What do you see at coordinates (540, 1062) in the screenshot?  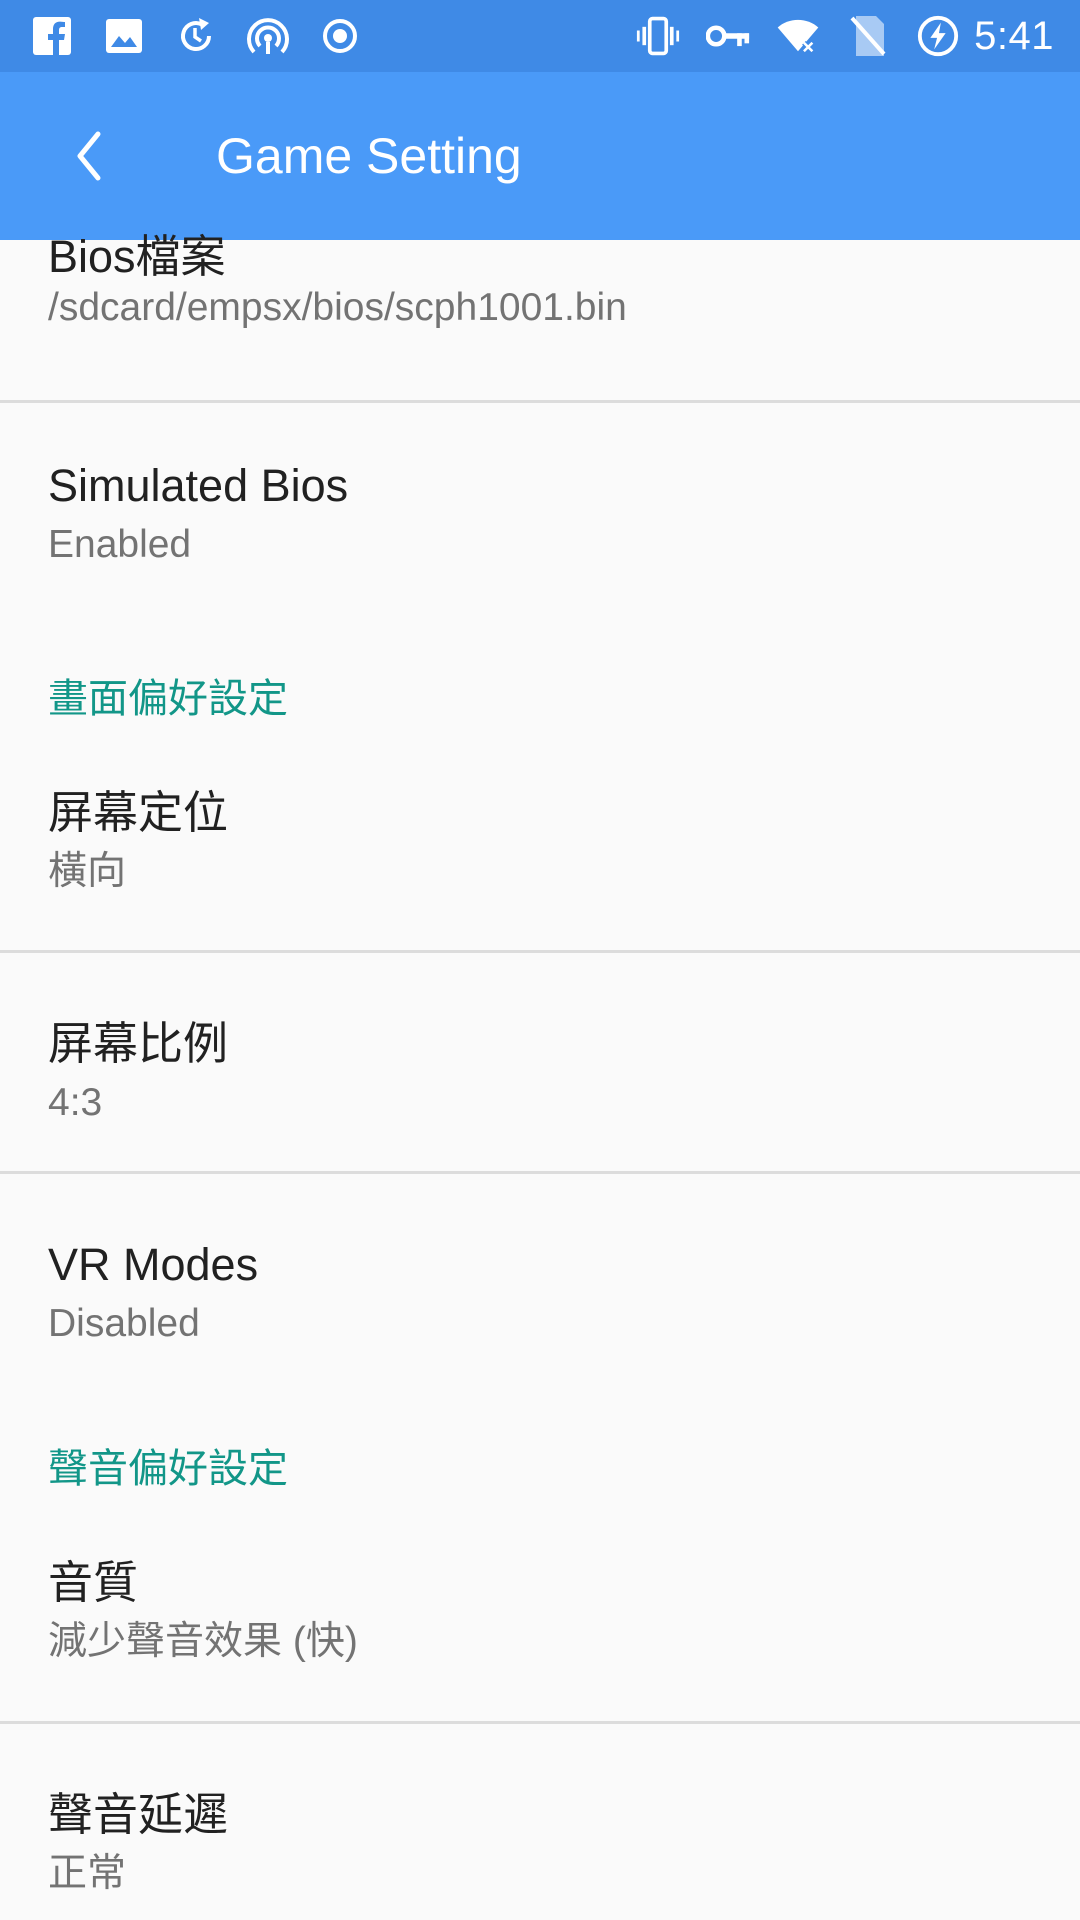 I see `pref-screen-ratio: 屏幕比例 4:3` at bounding box center [540, 1062].